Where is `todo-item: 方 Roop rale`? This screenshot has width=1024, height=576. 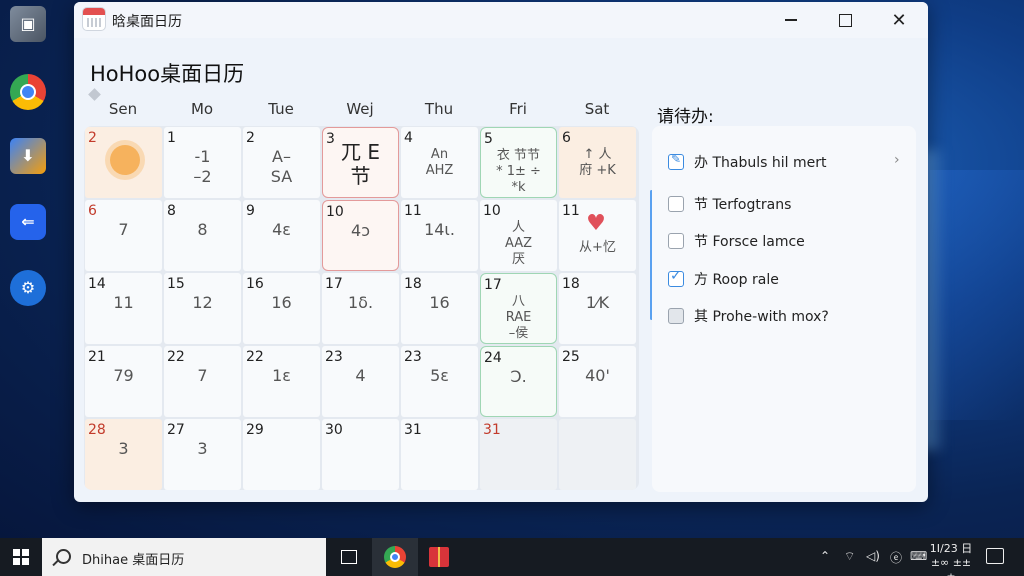
todo-item: 方 Roop rale is located at coordinates (788, 279).